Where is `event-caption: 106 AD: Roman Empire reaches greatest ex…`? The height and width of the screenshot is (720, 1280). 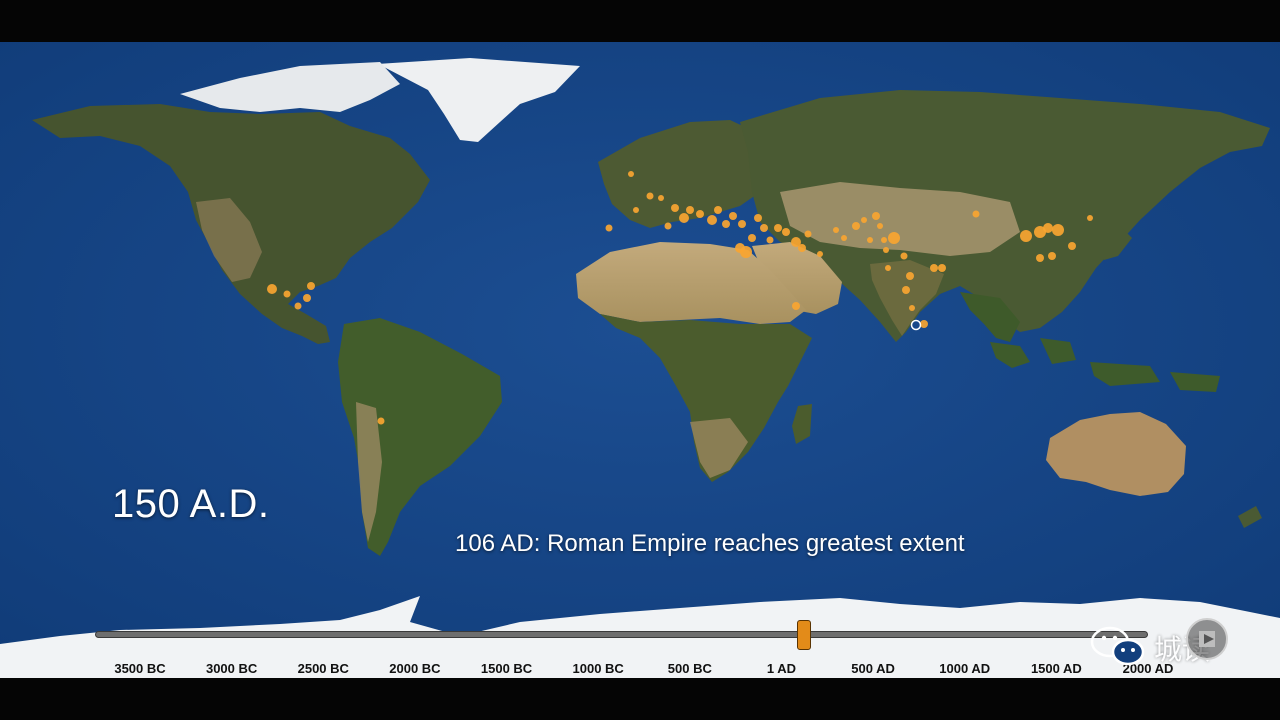 event-caption: 106 AD: Roman Empire reaches greatest ex… is located at coordinates (710, 543).